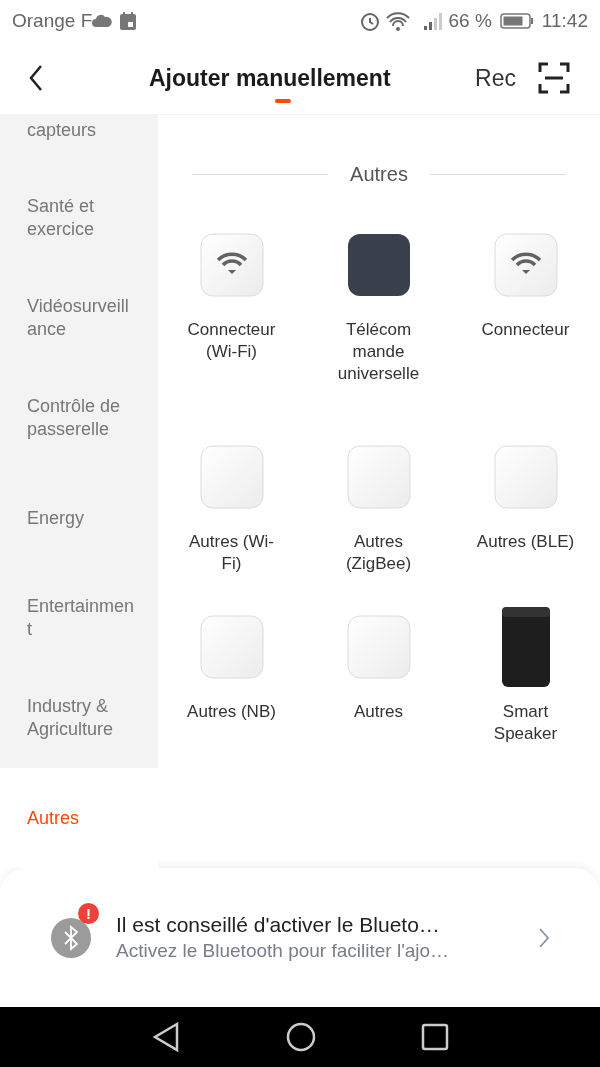 The image size is (600, 1067). What do you see at coordinates (433, 21) in the screenshot?
I see `signal-icon` at bounding box center [433, 21].